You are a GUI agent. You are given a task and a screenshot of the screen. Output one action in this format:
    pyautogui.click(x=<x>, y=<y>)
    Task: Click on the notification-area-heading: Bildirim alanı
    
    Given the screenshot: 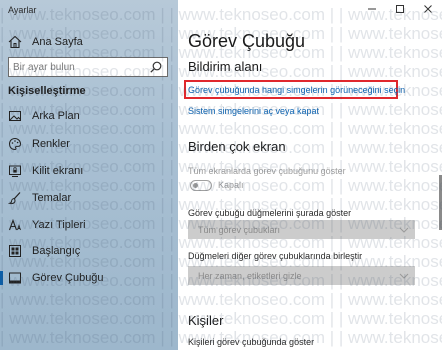 What is the action you would take?
    pyautogui.click(x=225, y=66)
    